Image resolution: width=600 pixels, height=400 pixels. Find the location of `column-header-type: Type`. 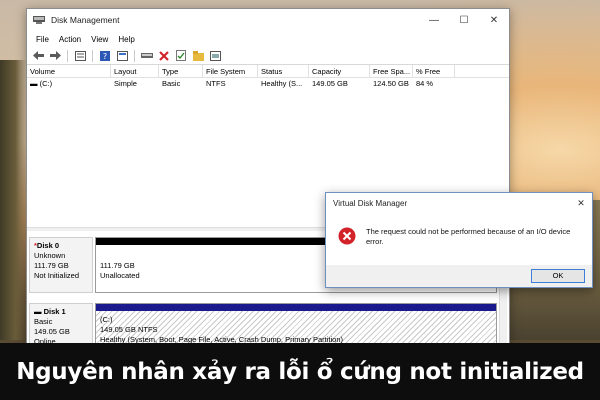

column-header-type: Type is located at coordinates (181, 71).